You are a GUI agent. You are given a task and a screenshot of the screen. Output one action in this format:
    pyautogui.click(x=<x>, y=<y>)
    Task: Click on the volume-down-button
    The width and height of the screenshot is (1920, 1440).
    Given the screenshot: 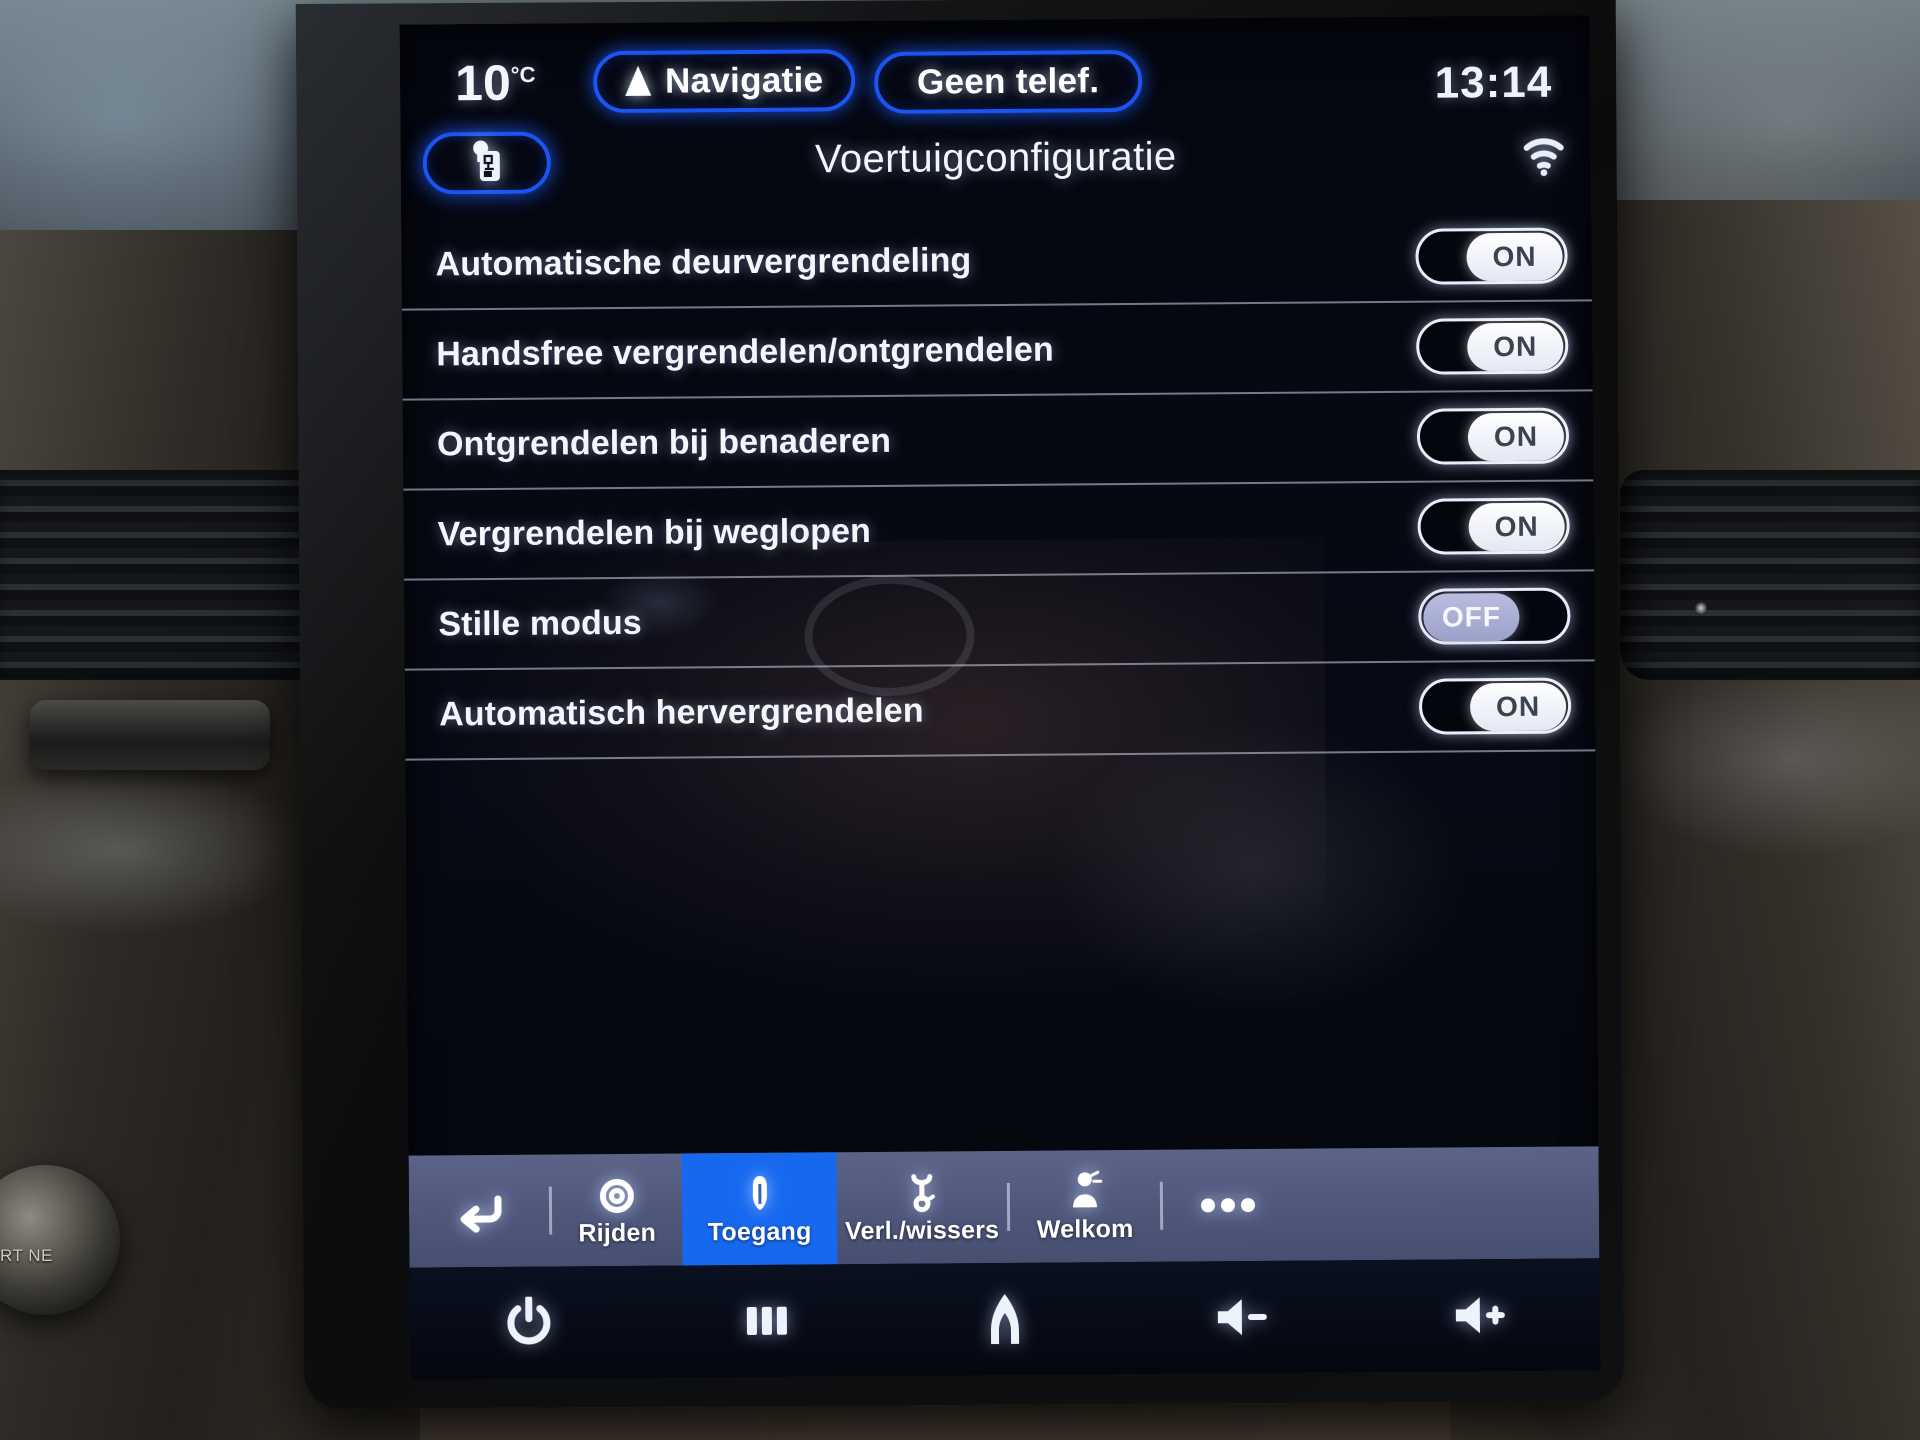 What is the action you would take?
    pyautogui.click(x=1243, y=1317)
    